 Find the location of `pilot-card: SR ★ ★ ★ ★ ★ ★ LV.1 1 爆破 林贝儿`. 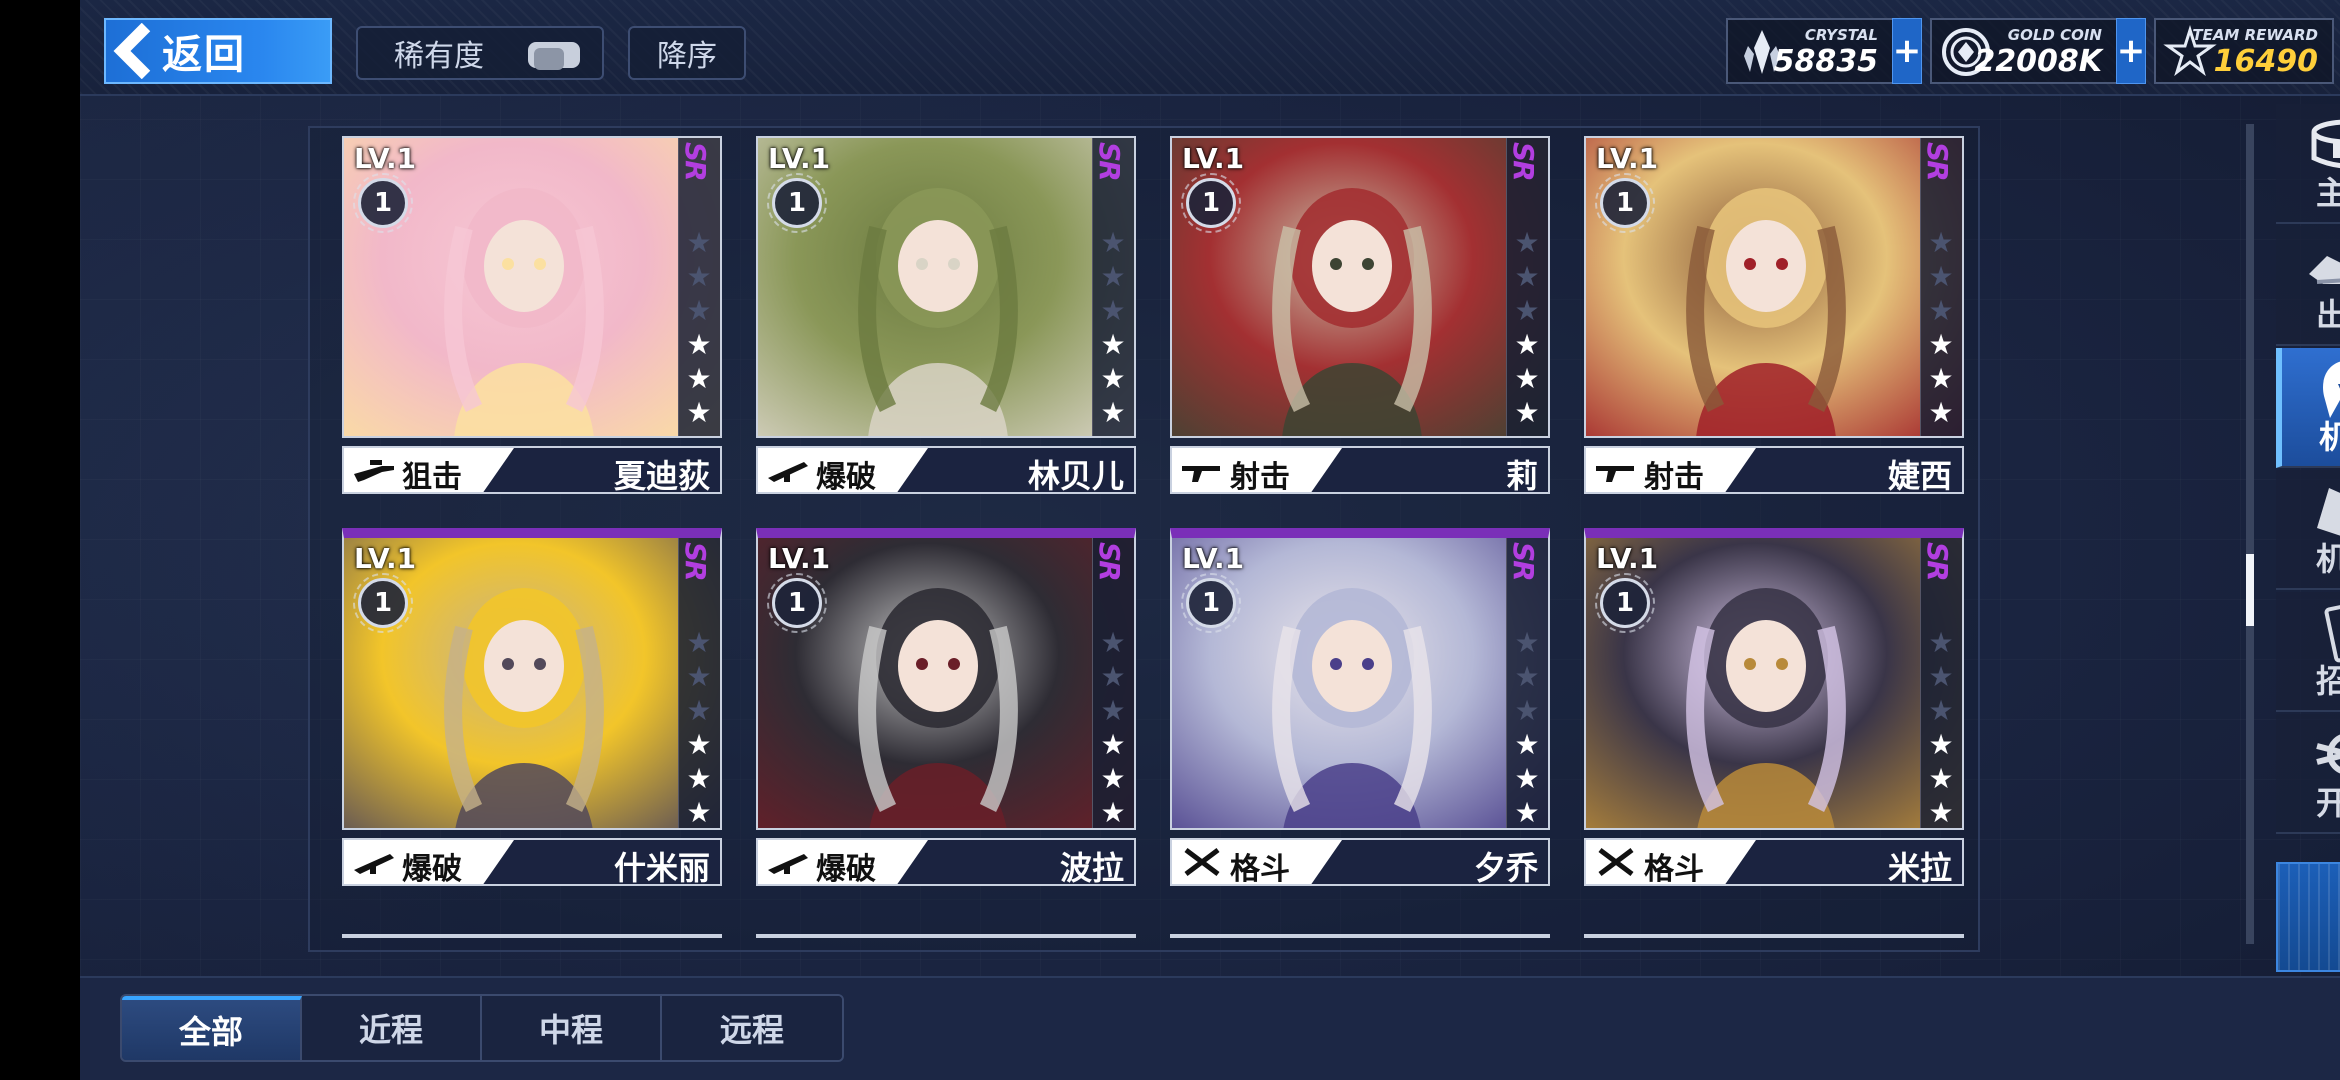

pilot-card: SR ★ ★ ★ ★ ★ ★ LV.1 1 爆破 林贝儿 is located at coordinates (946, 316).